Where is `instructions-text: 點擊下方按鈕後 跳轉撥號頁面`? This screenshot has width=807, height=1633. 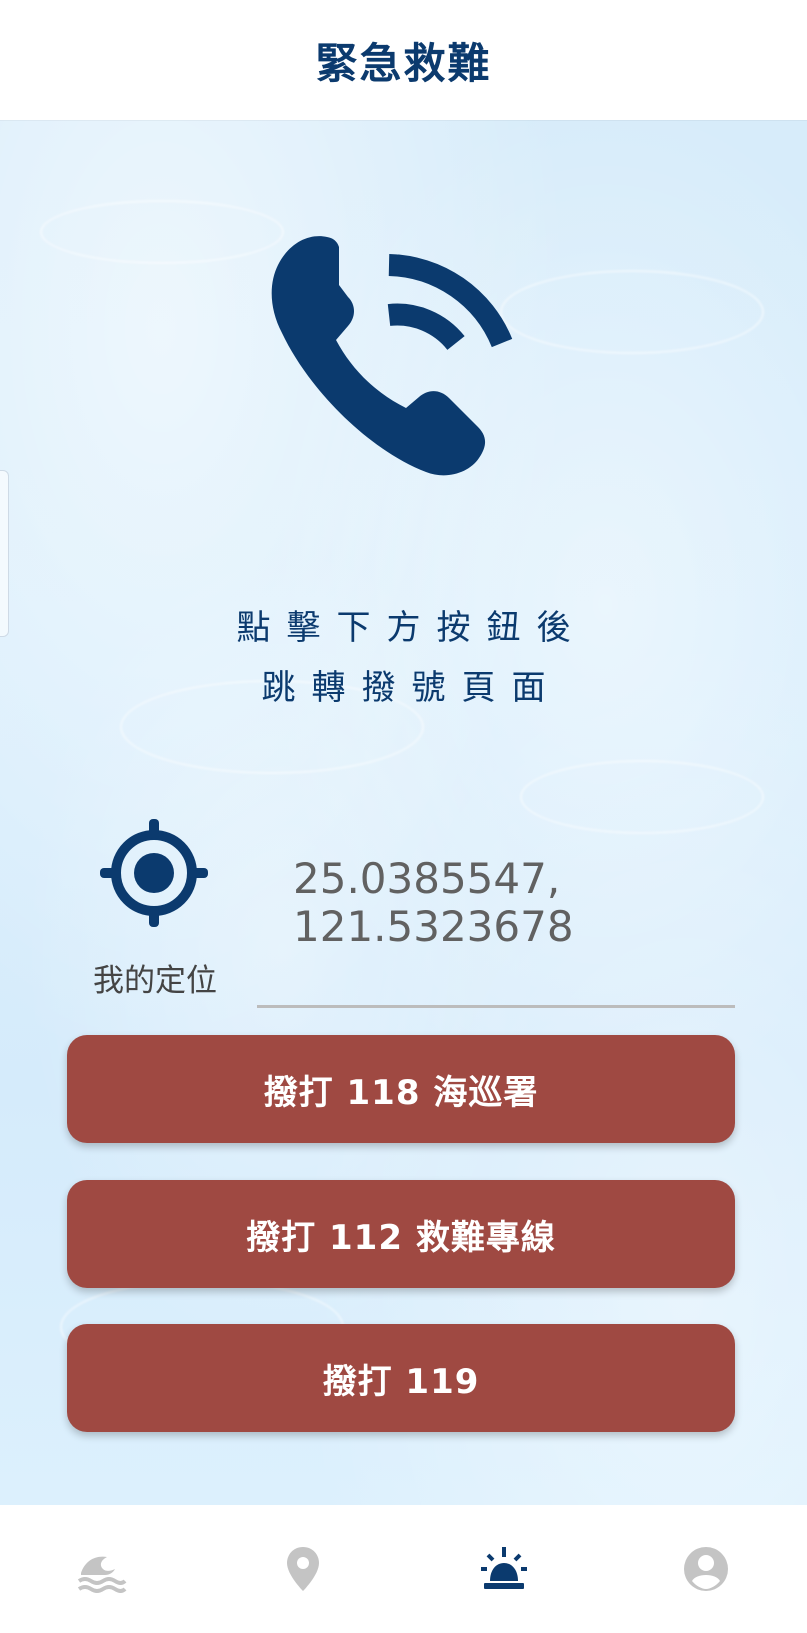 instructions-text: 點擊下方按鈕後 跳轉撥號頁面 is located at coordinates (403, 658).